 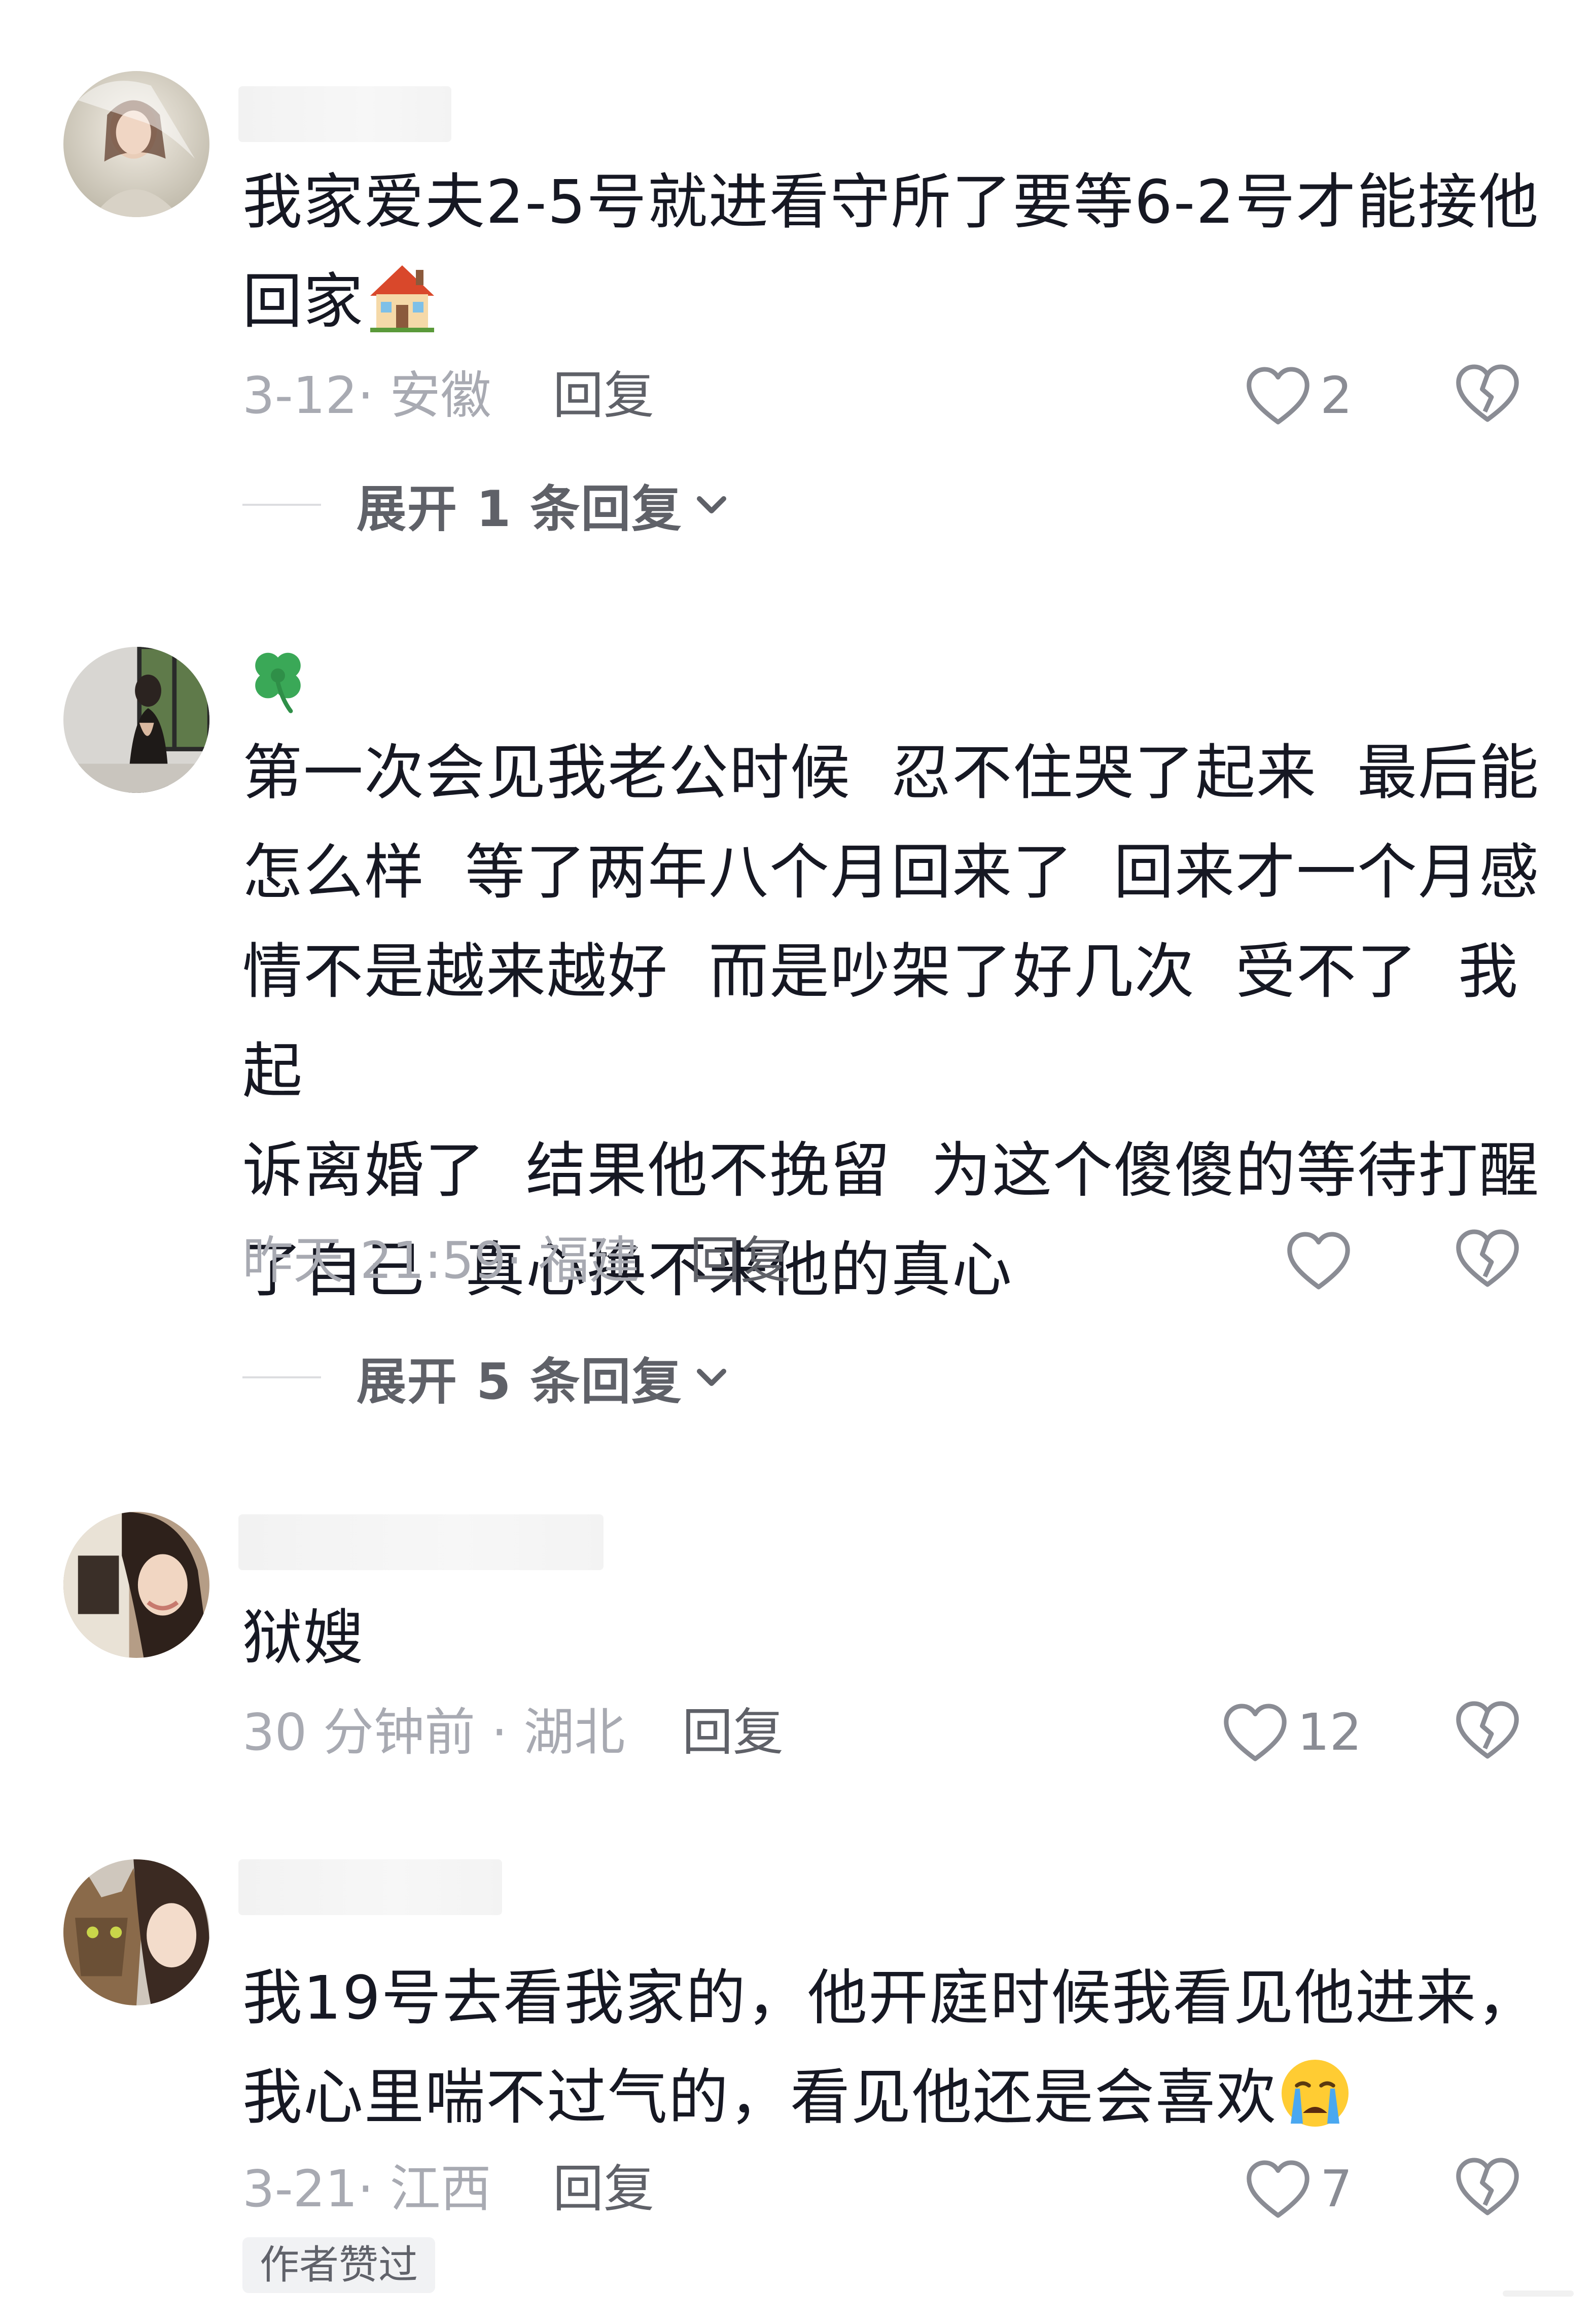 What do you see at coordinates (890, 2047) in the screenshot?
I see `comment-text: 我19号去看我家的，他开庭时候我看见他进来， 我心里喘不过气的，看见他还是会喜欢` at bounding box center [890, 2047].